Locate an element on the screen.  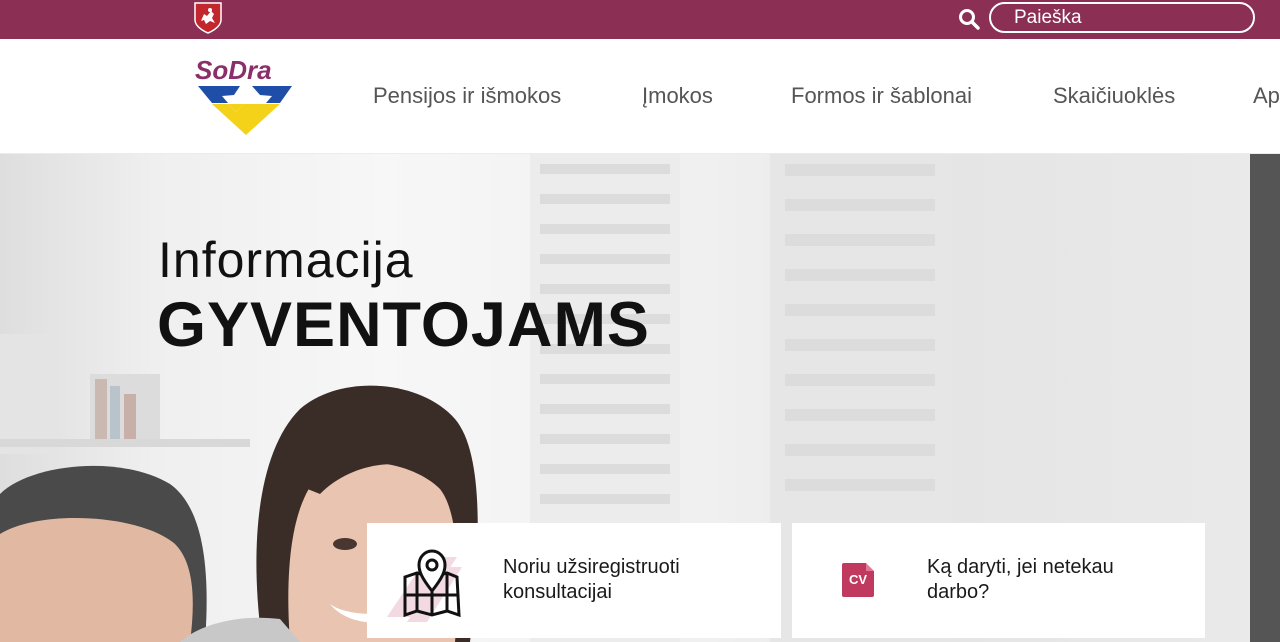
nav-item-contributions: Įmokos is located at coordinates (677, 96).